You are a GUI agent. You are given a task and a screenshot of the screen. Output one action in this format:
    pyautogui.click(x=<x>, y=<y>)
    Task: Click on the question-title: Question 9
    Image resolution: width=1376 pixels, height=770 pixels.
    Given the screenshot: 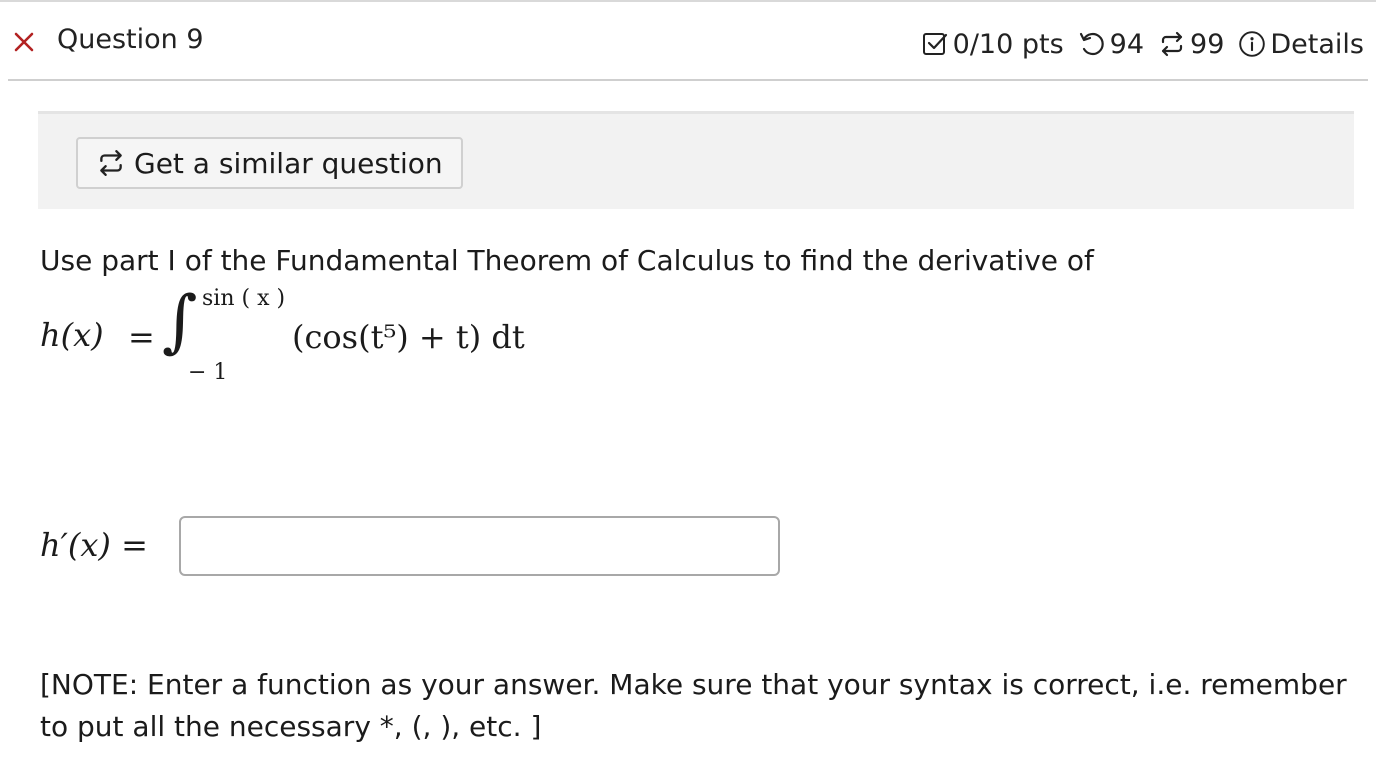 What is the action you would take?
    pyautogui.click(x=130, y=39)
    